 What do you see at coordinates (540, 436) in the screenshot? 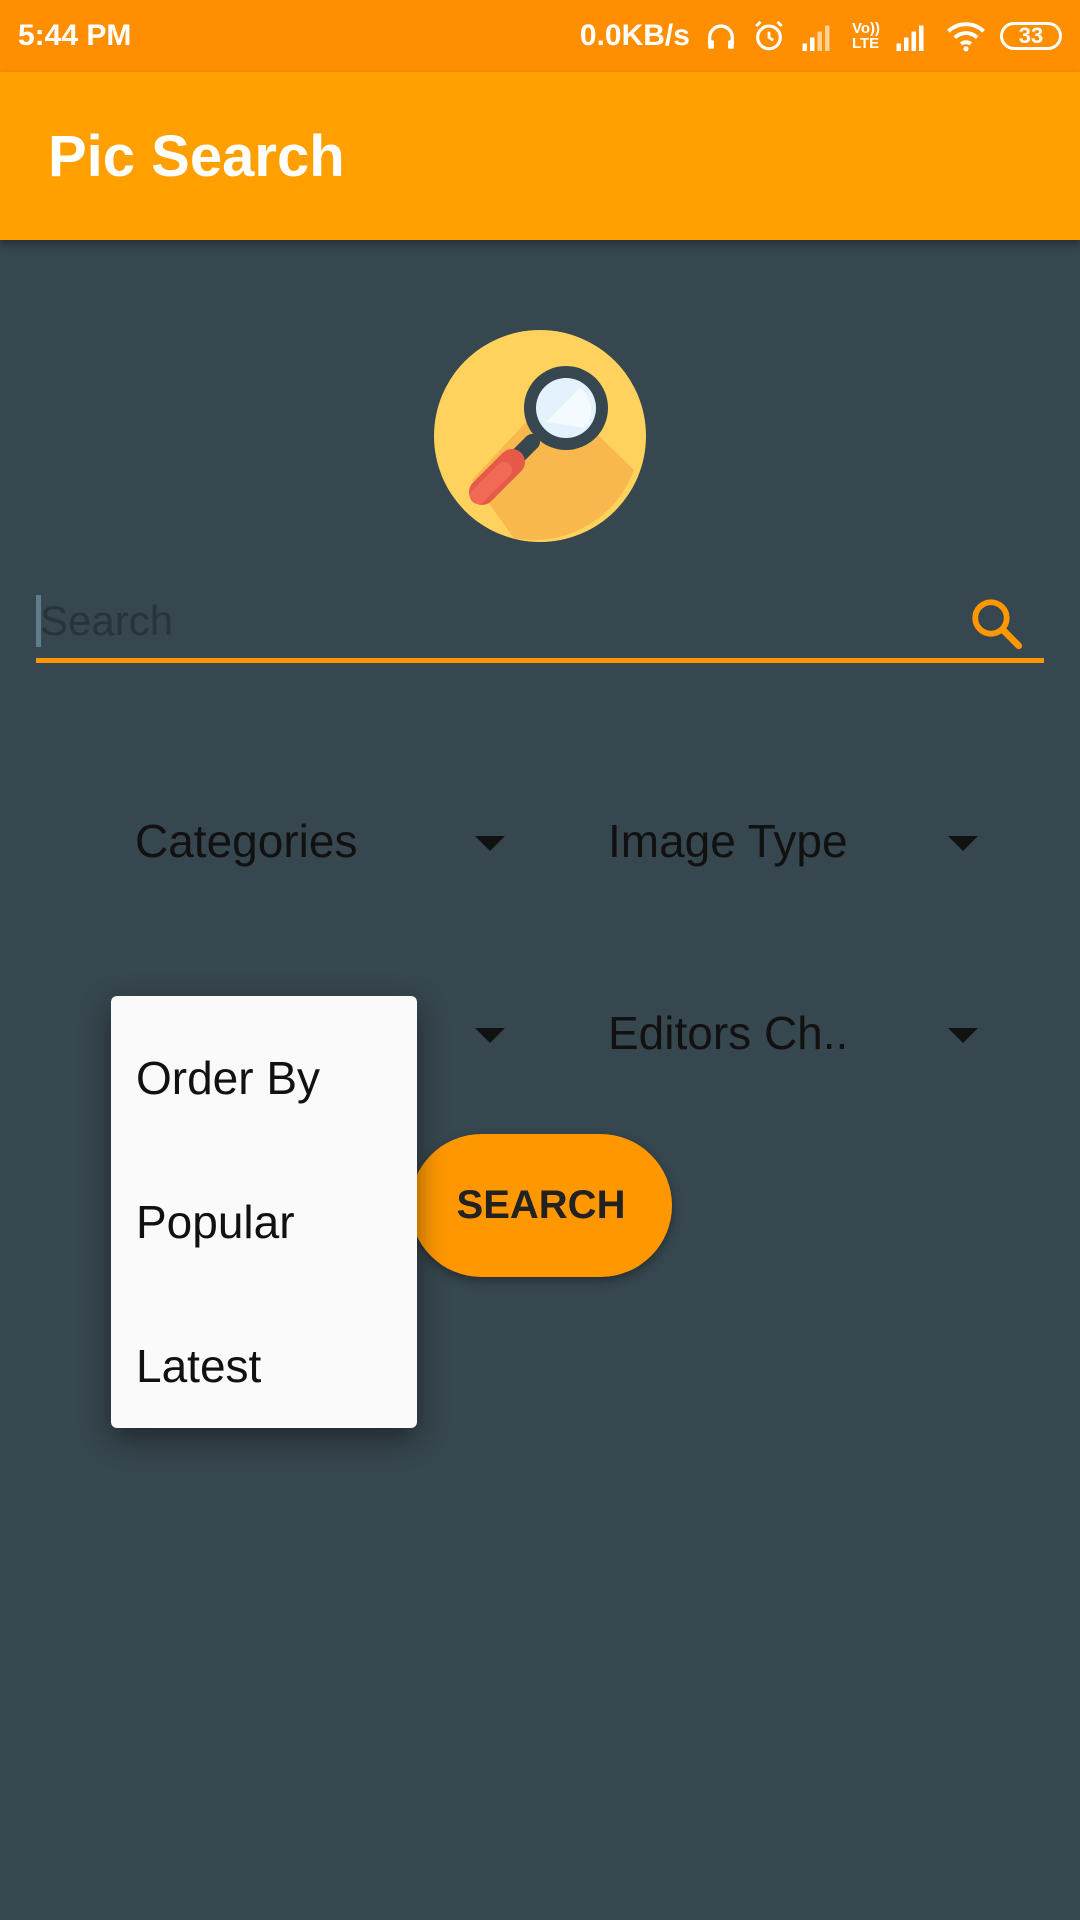
I see `magnifier-logo-icon` at bounding box center [540, 436].